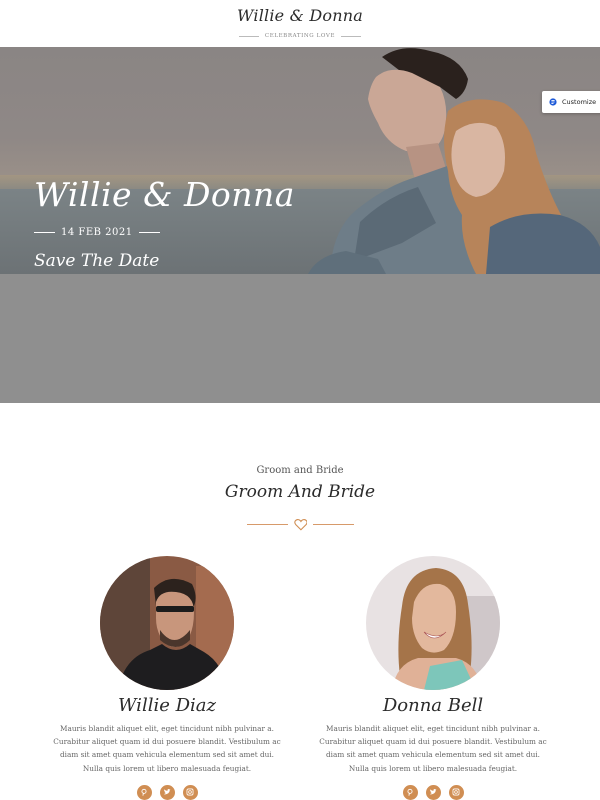 The width and height of the screenshot is (600, 800). Describe the element at coordinates (300, 15) in the screenshot. I see `site-logo-title: Willie & Donna` at that location.